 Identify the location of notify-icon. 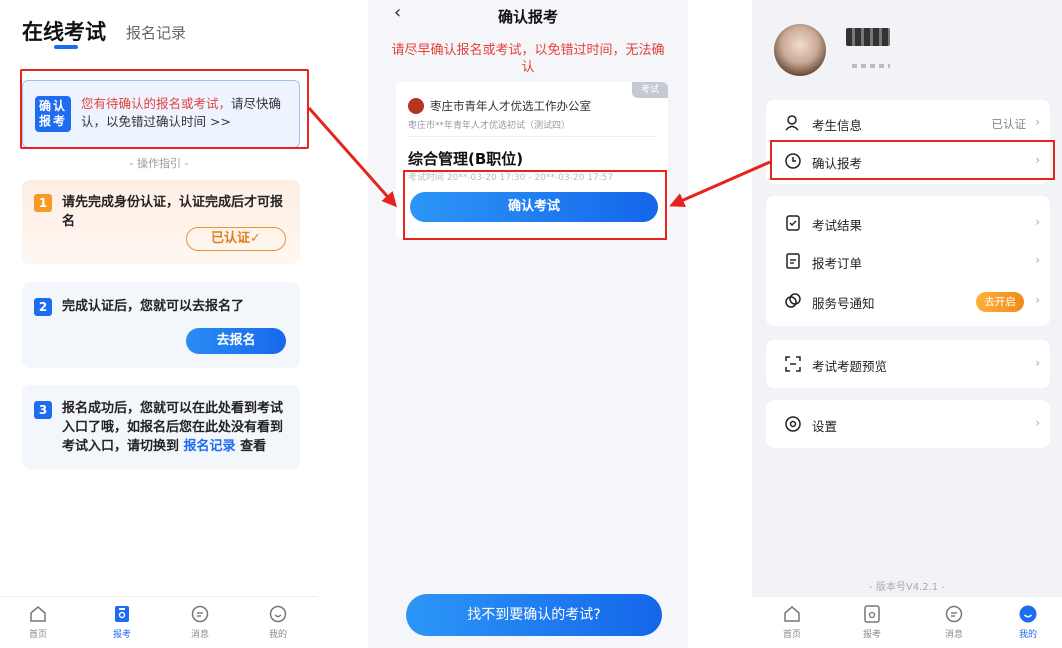
(793, 300).